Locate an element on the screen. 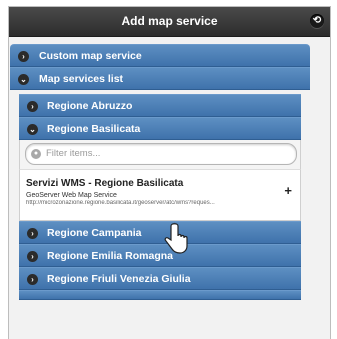 Image resolution: width=337 pixels, height=339 pixels. region-friuli-venezia-giulia: › Regione Friuli Venezia Giulia is located at coordinates (160, 278).